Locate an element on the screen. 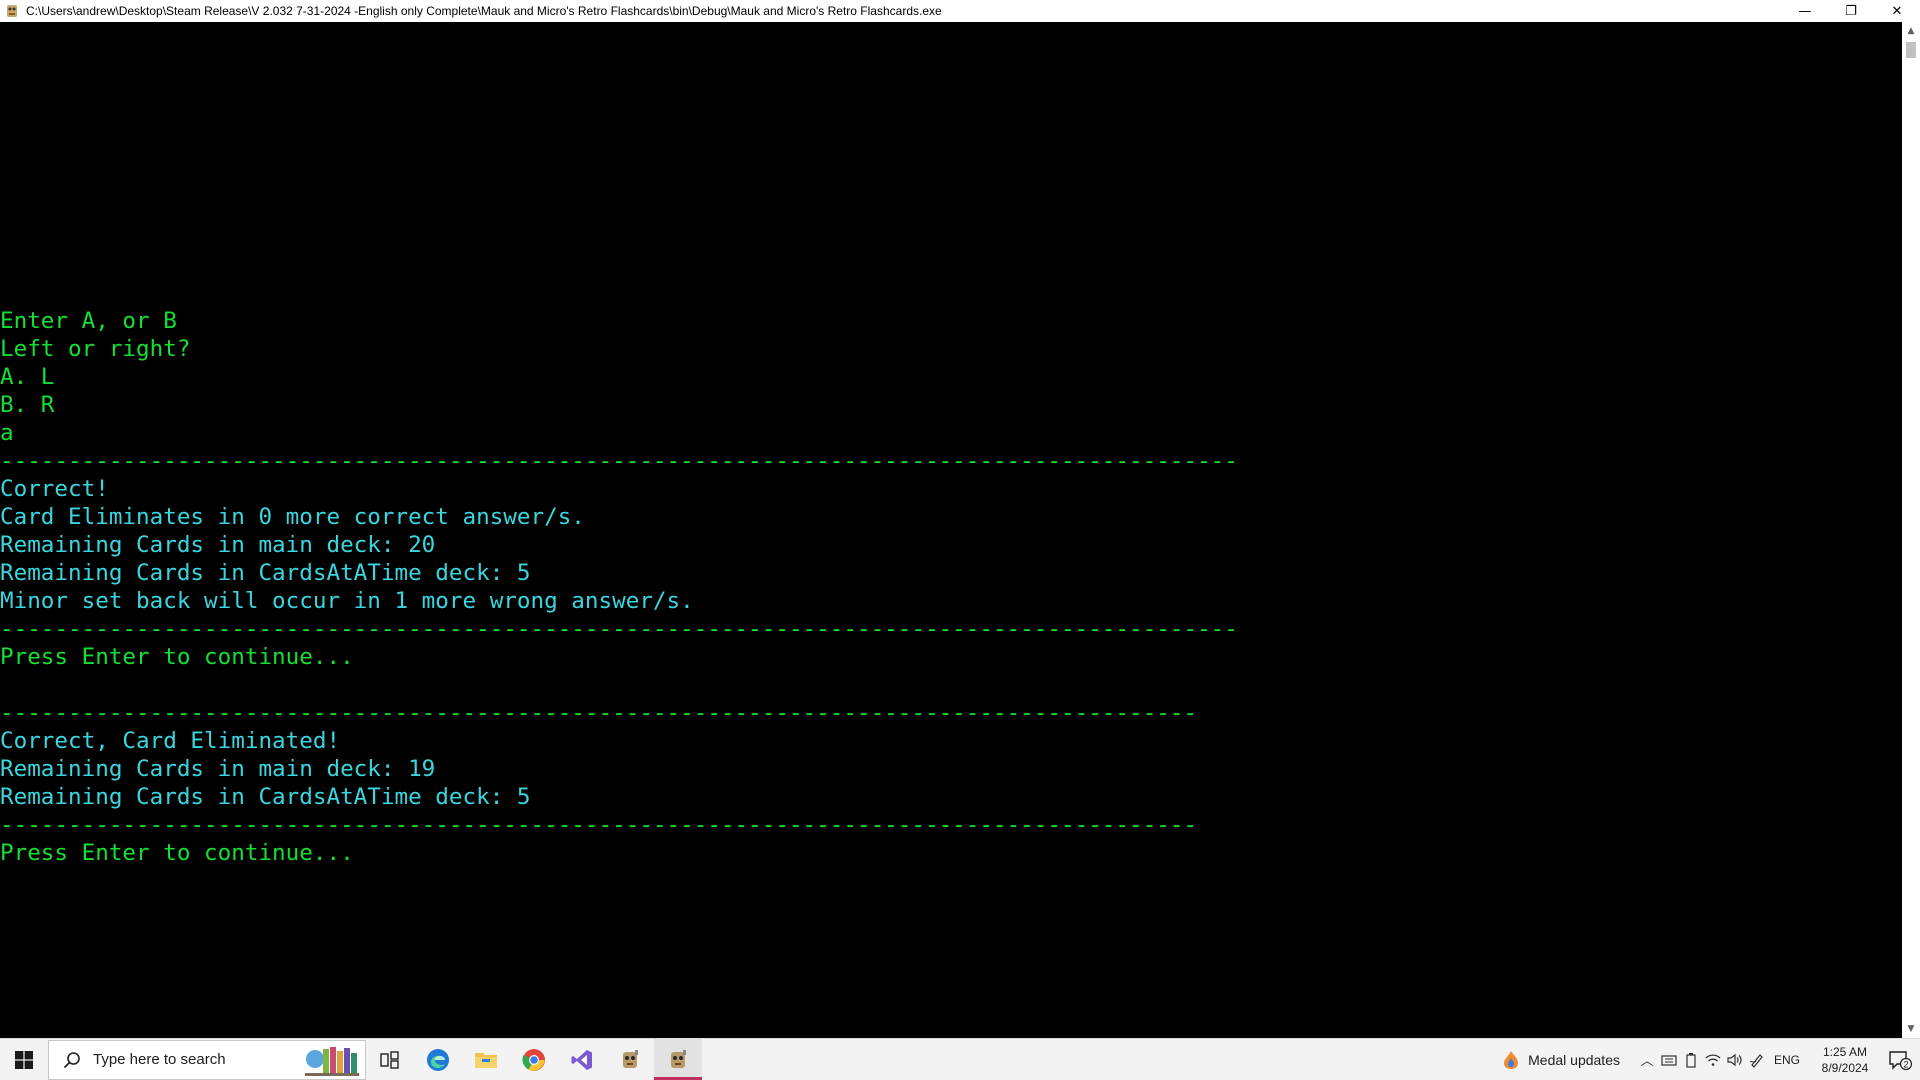 The width and height of the screenshot is (1920, 1080). search-icon is located at coordinates (71, 1059).